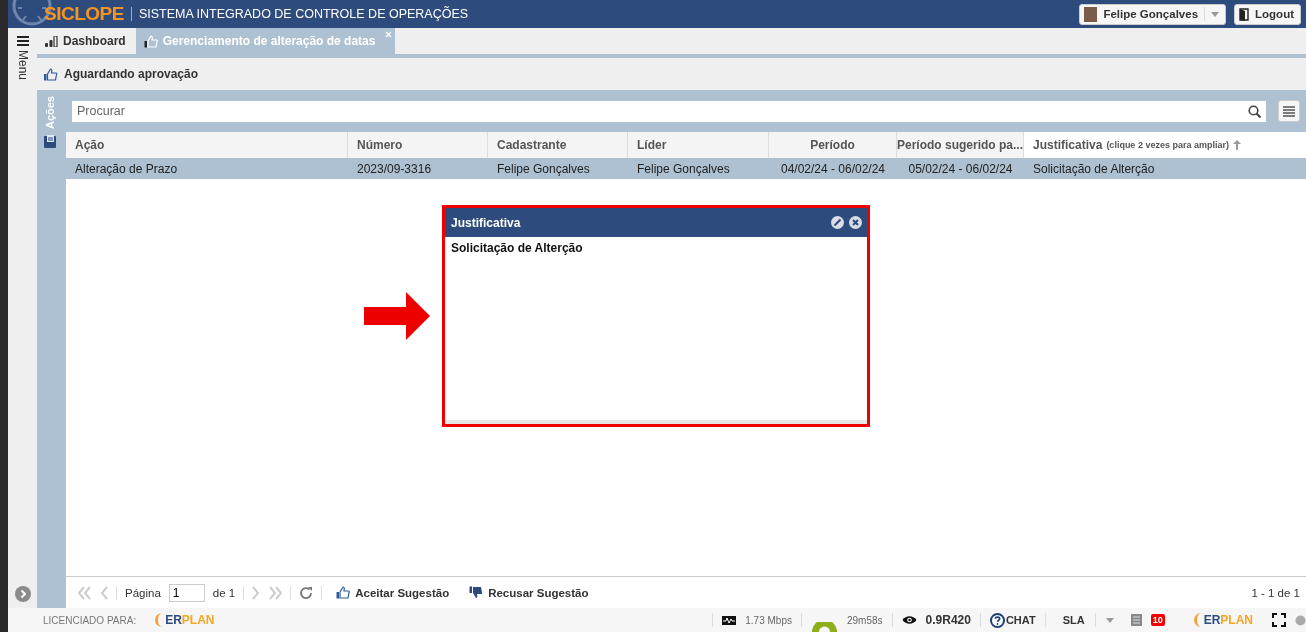 This screenshot has width=1306, height=632. Describe the element at coordinates (186, 592) in the screenshot. I see `page-input: 1` at that location.